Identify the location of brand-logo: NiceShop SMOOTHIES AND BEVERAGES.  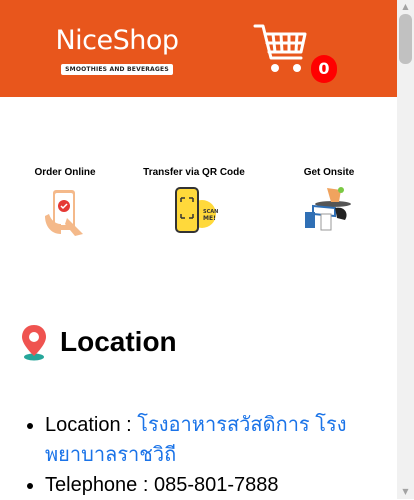
(117, 50).